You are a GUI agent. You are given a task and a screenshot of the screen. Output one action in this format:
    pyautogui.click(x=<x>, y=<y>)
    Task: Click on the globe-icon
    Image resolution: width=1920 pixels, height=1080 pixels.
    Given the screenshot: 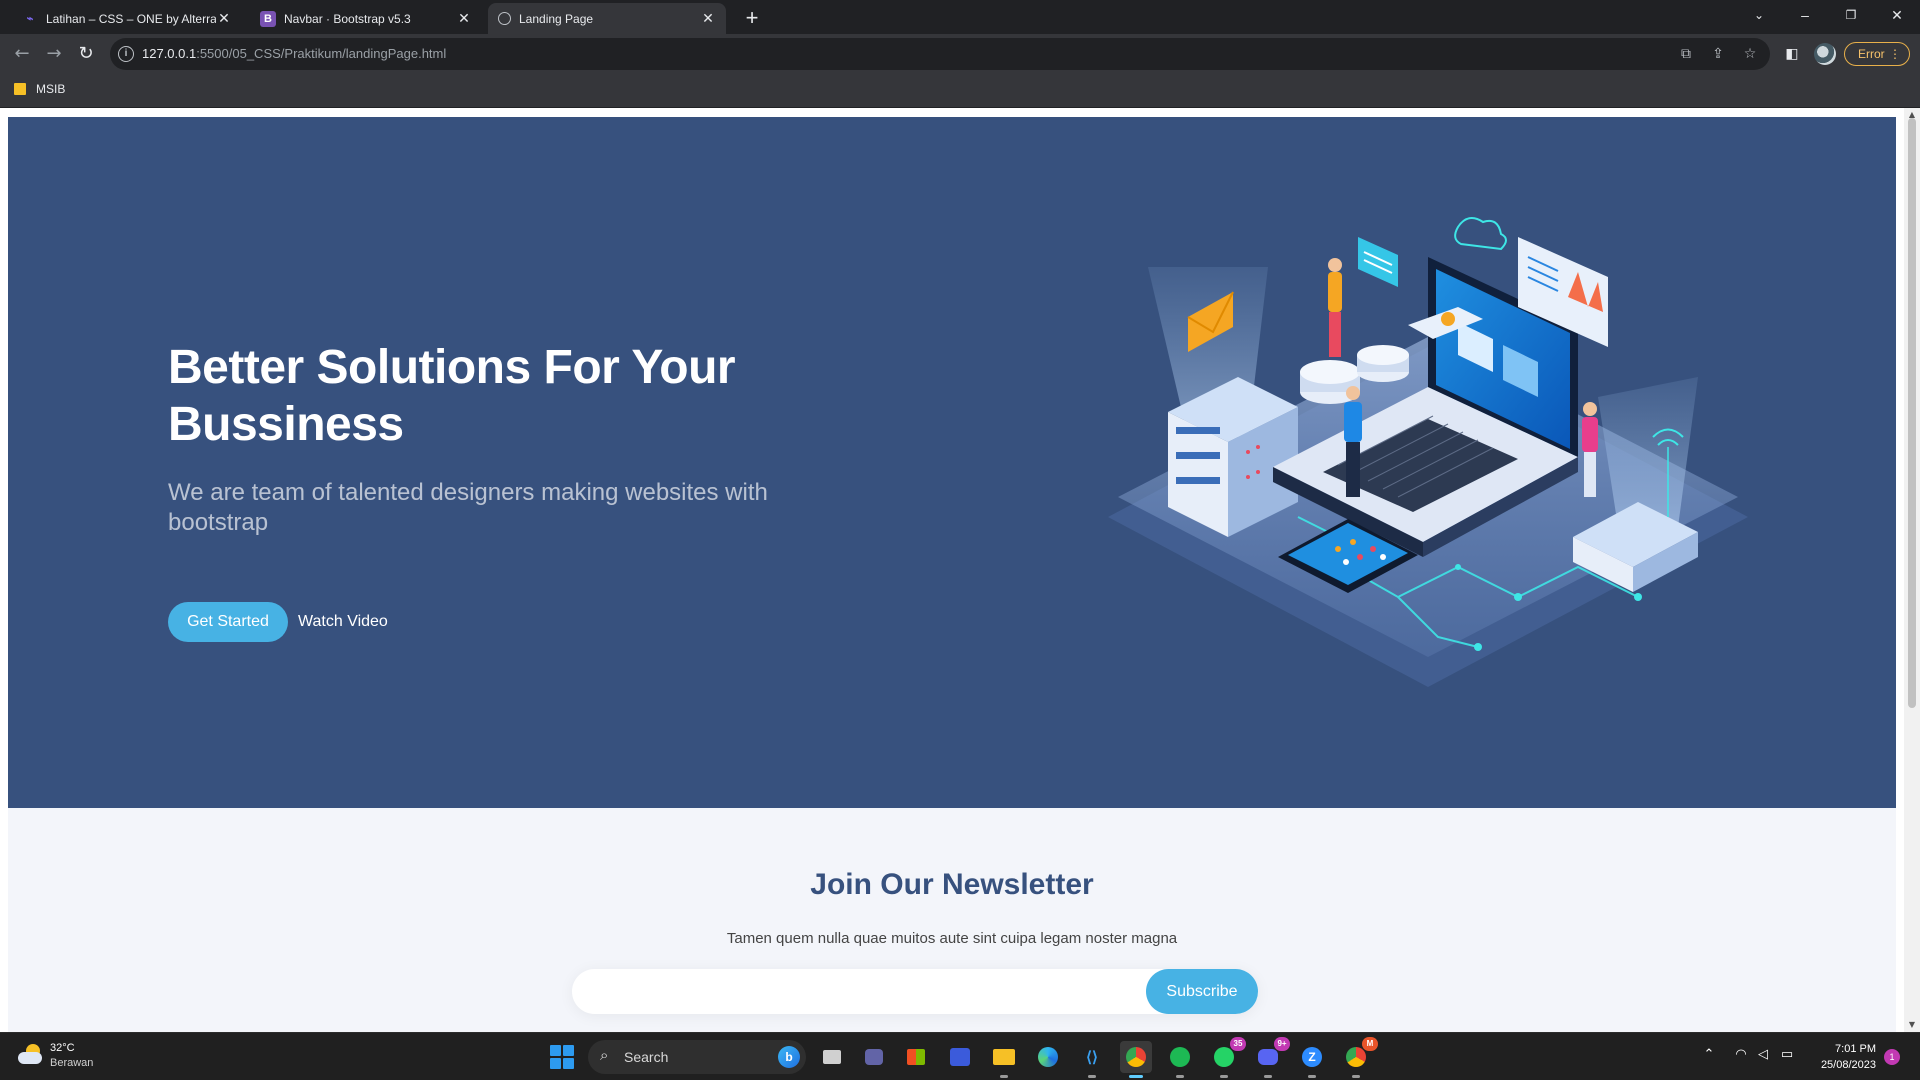 What is the action you would take?
    pyautogui.click(x=504, y=18)
    